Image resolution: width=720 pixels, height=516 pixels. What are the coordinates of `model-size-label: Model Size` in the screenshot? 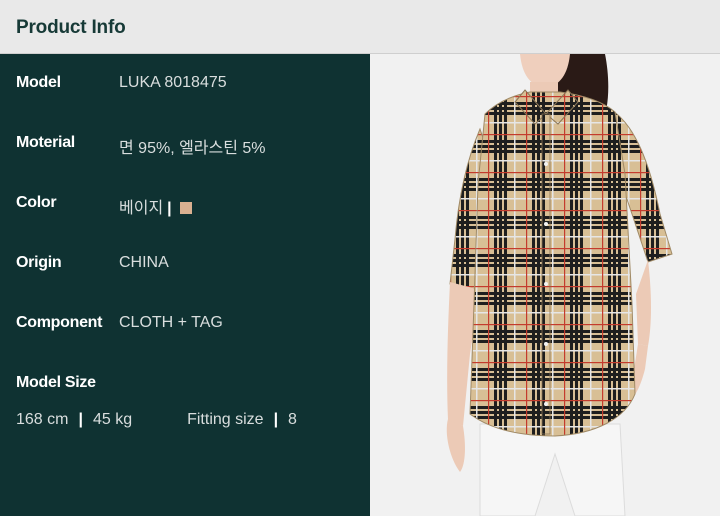 It's located at (56, 382).